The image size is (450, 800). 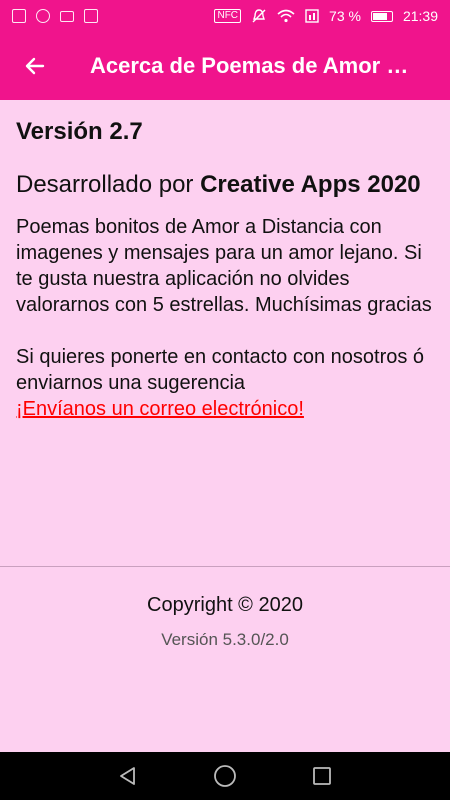 What do you see at coordinates (225, 605) in the screenshot?
I see `copyright: Copyright © 2020` at bounding box center [225, 605].